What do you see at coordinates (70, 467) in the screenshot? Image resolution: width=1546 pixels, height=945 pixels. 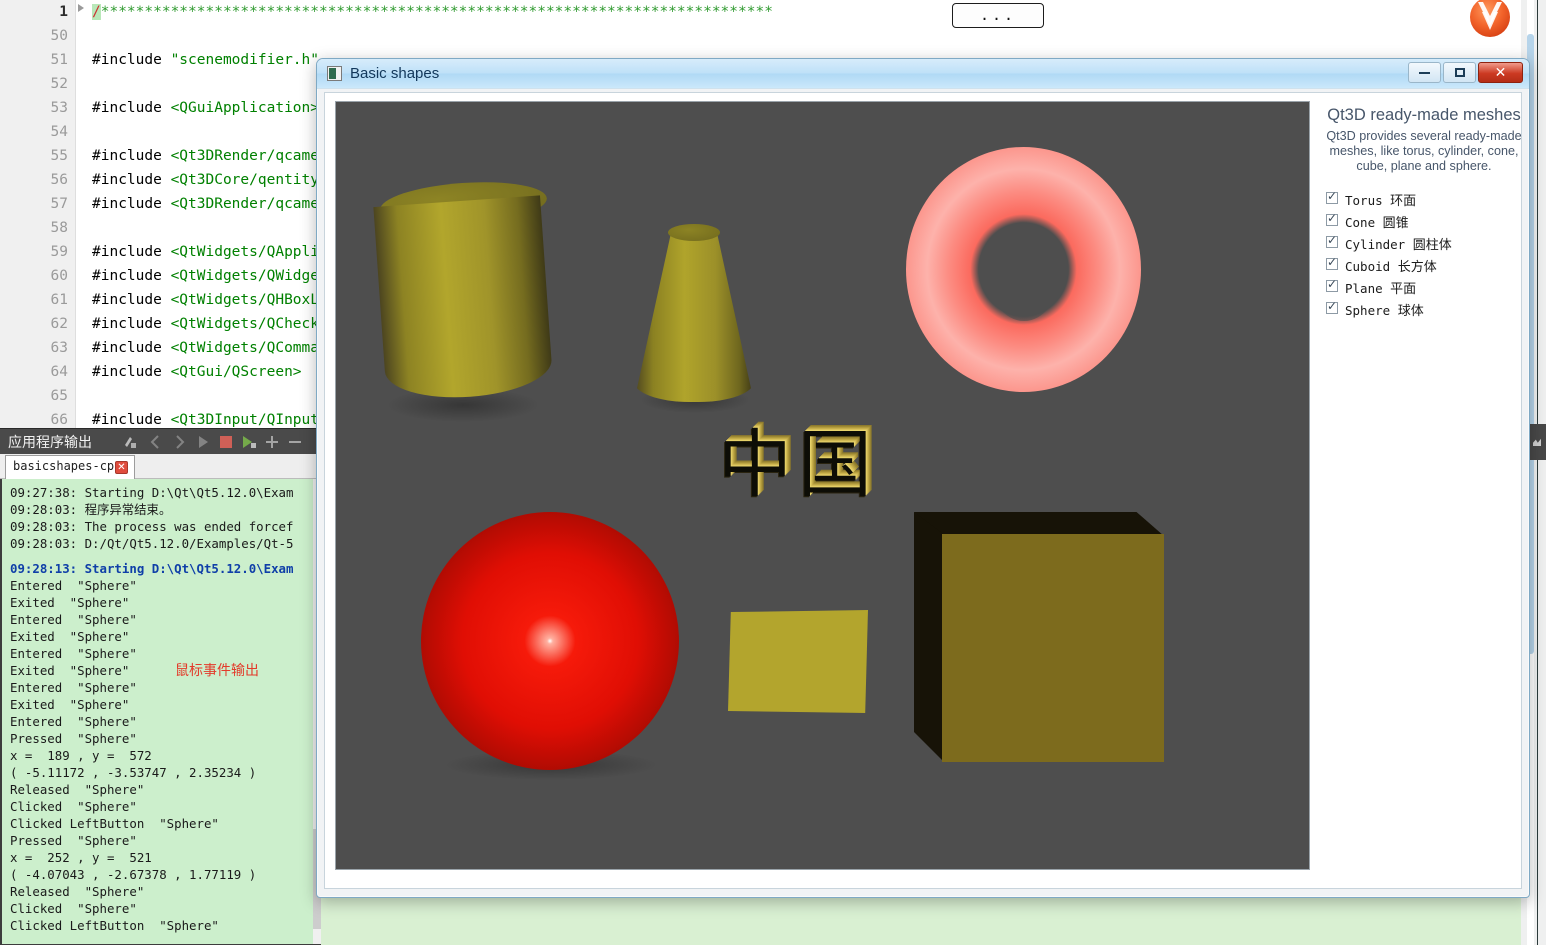 I see `output-tab-basicshapes: basicshapes-cpp ✕` at bounding box center [70, 467].